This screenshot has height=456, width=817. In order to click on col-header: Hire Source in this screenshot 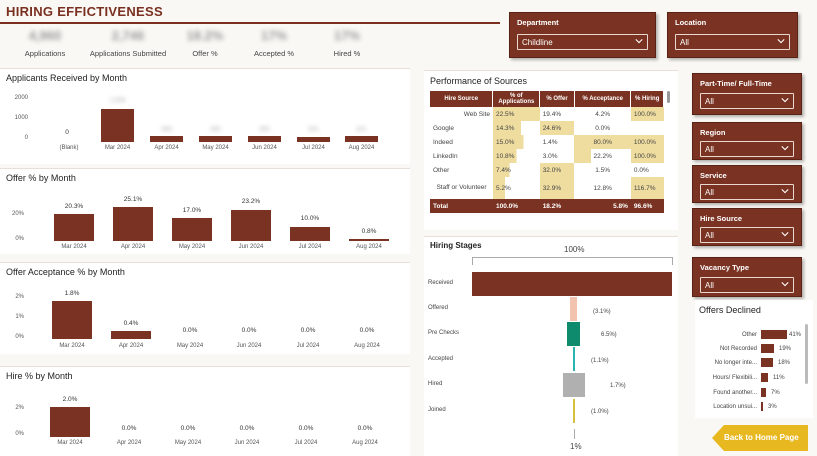, I will do `click(462, 99)`.